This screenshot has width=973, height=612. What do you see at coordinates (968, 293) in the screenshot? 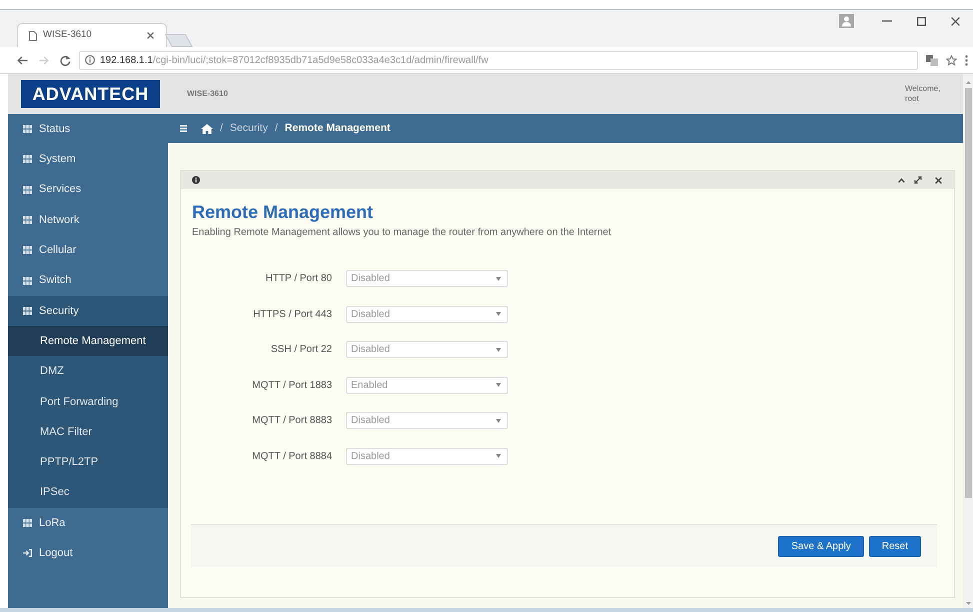
I see `scrollbar-thumb` at bounding box center [968, 293].